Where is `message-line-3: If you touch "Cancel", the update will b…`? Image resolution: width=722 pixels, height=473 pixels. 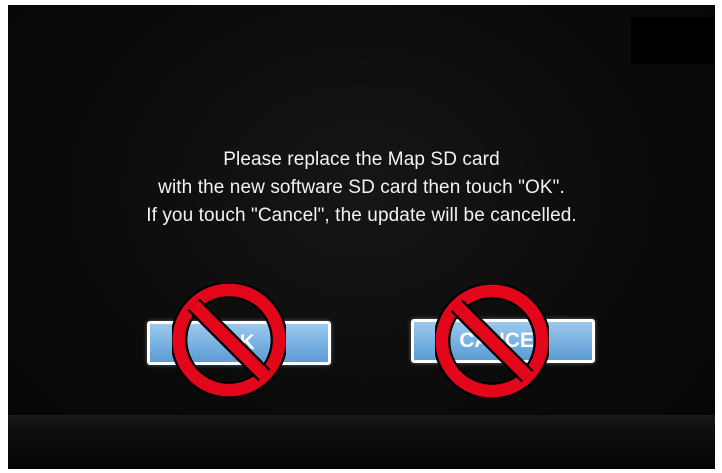 message-line-3: If you touch "Cancel", the update will b… is located at coordinates (361, 215).